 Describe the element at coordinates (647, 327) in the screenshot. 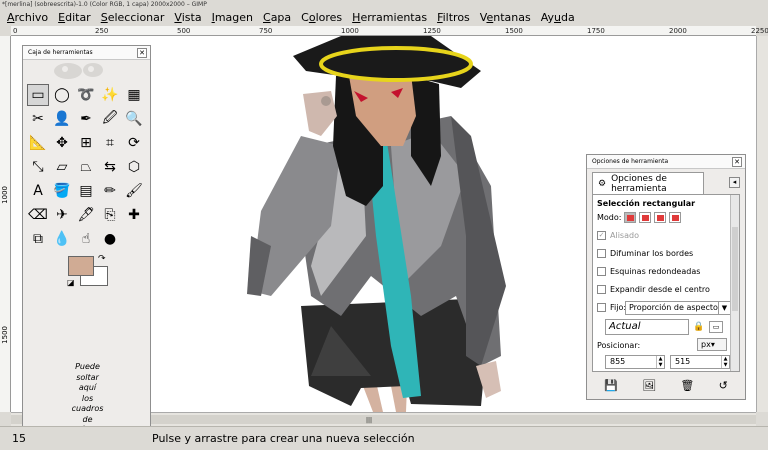

I see `fixed-value-input: Actual` at that location.